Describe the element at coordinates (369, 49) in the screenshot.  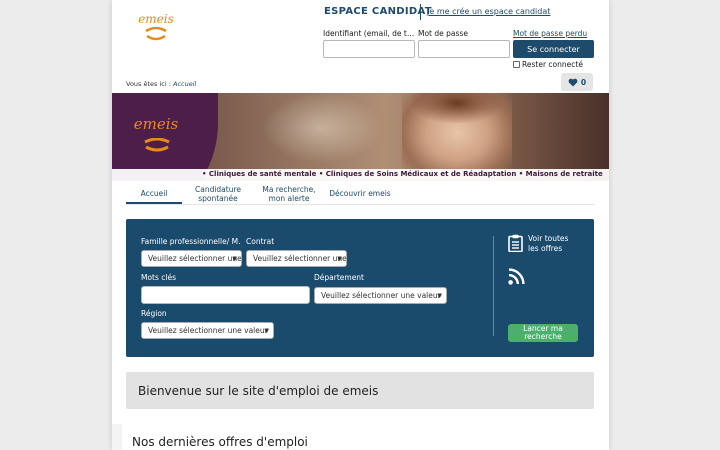
I see `identifiant-input` at that location.